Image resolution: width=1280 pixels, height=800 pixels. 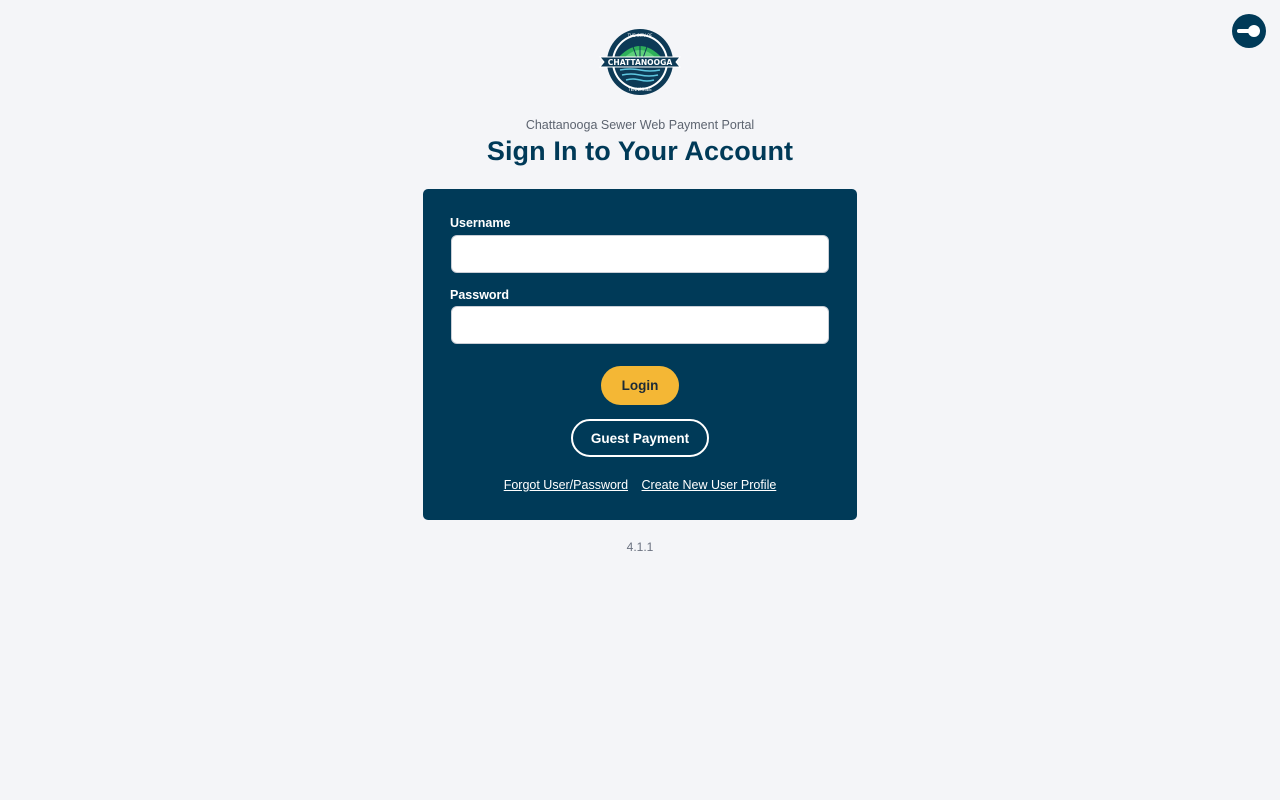 What do you see at coordinates (640, 125) in the screenshot?
I see `portal-subtitle: Chattanooga Sewer Web Payment Portal` at bounding box center [640, 125].